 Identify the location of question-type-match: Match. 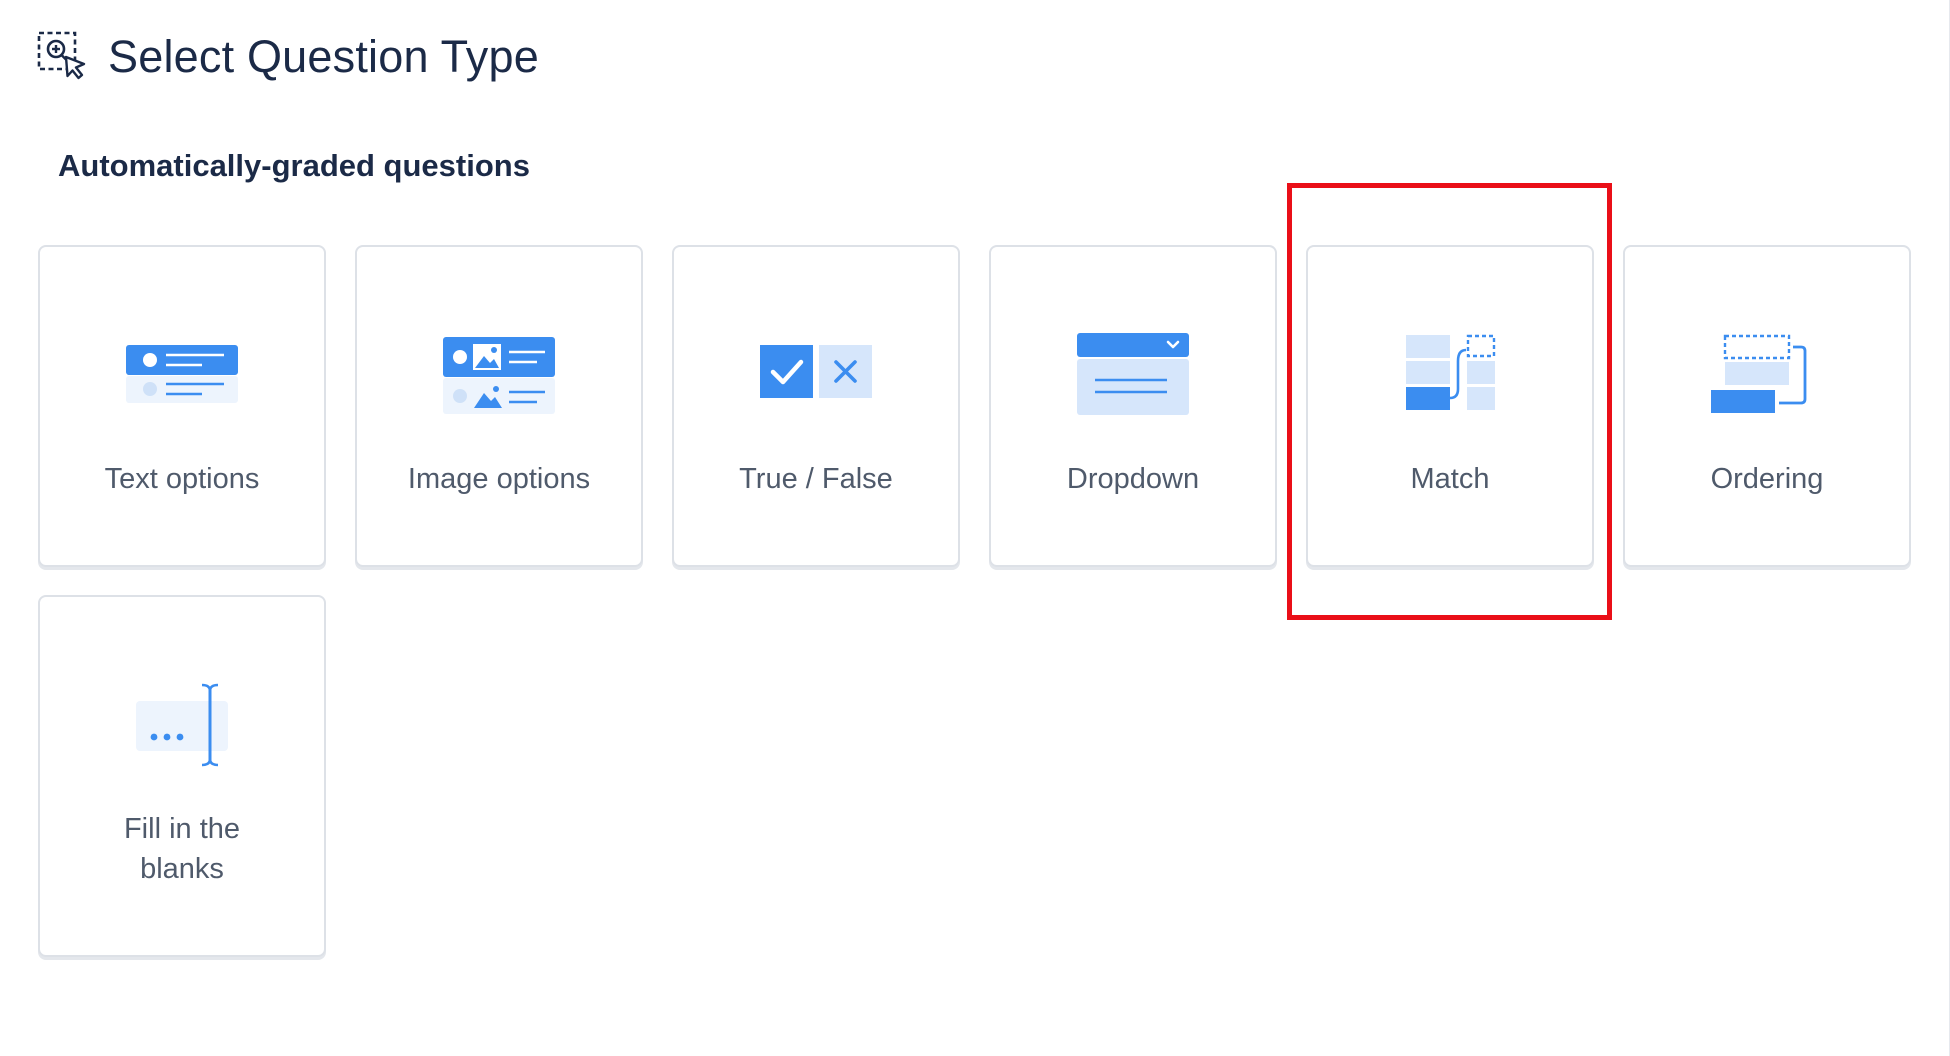
(1450, 406).